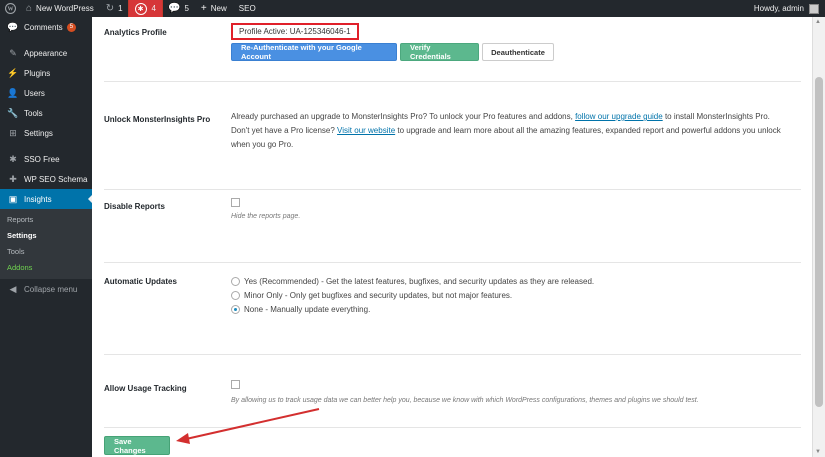 Image resolution: width=825 pixels, height=457 pixels. I want to click on settings-icon: ⊞, so click(13, 132).